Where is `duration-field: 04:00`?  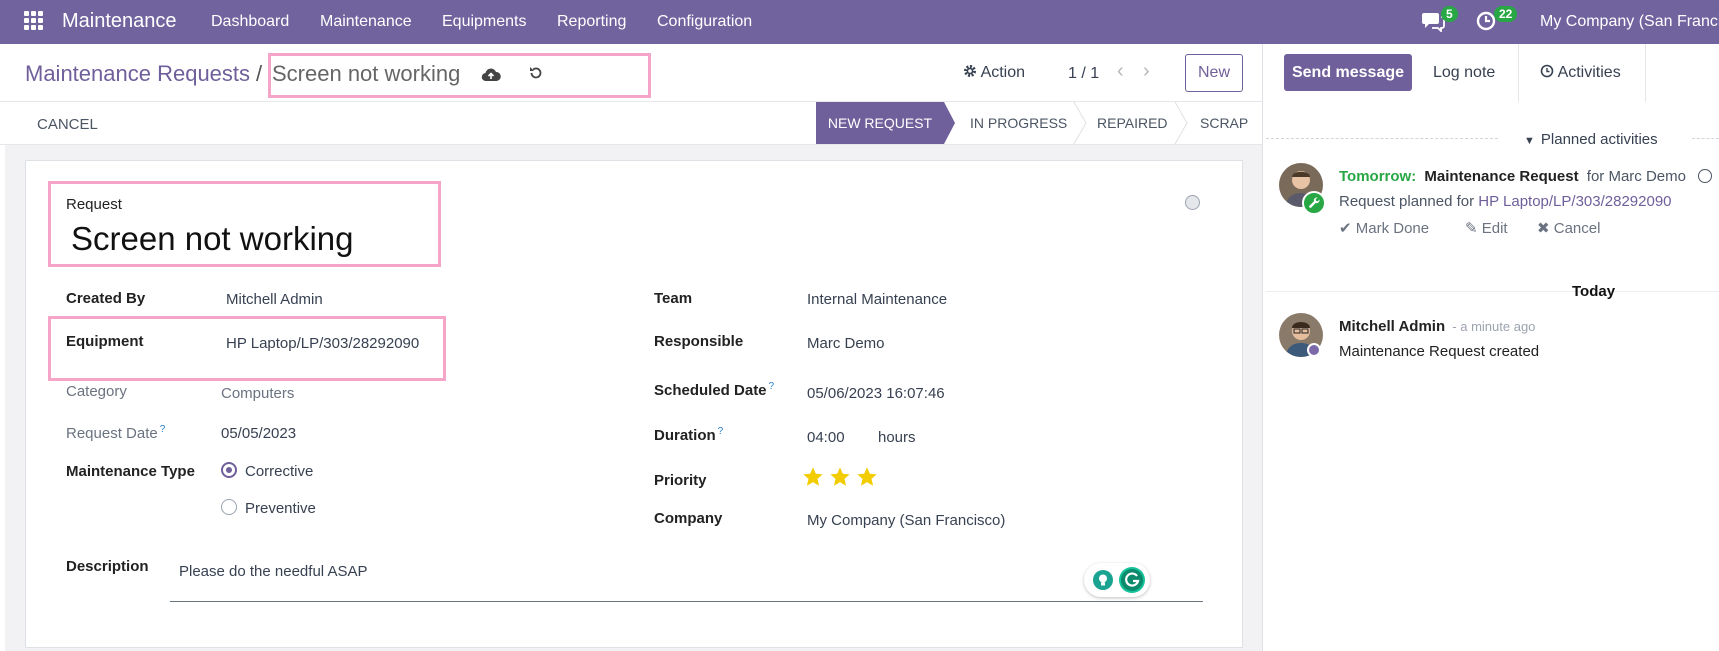
duration-field: 04:00 is located at coordinates (826, 437).